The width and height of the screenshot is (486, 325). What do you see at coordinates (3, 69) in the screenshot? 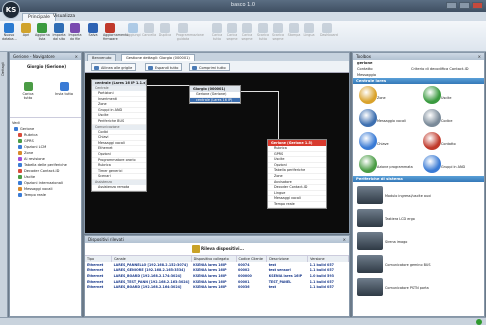
I see `left-panel-label: Dettagli` at bounding box center [3, 69].